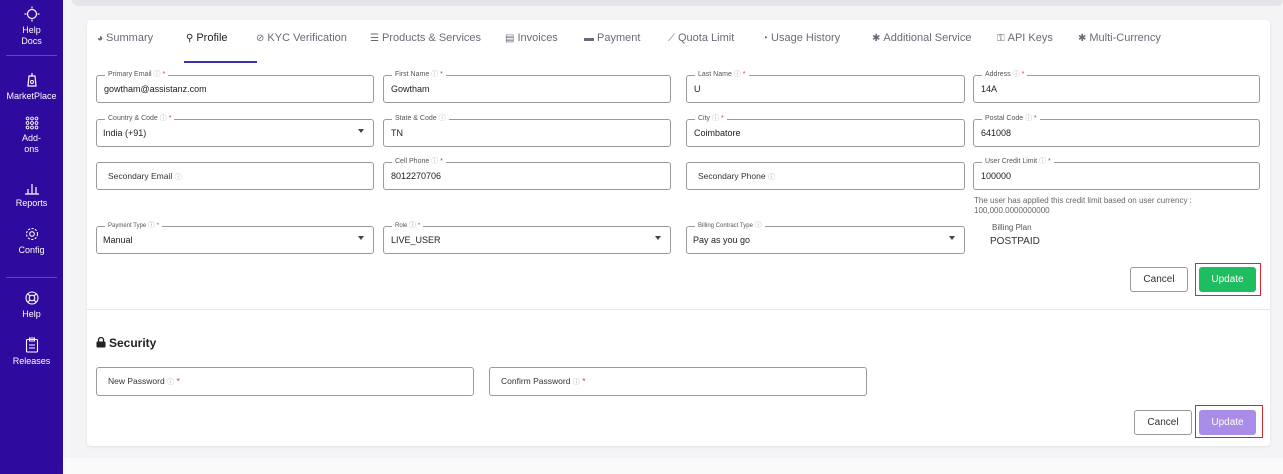 Image resolution: width=1283 pixels, height=474 pixels. I want to click on primary-email-field: Primary Email ⓘ * gowtham@assistanz.com, so click(235, 86).